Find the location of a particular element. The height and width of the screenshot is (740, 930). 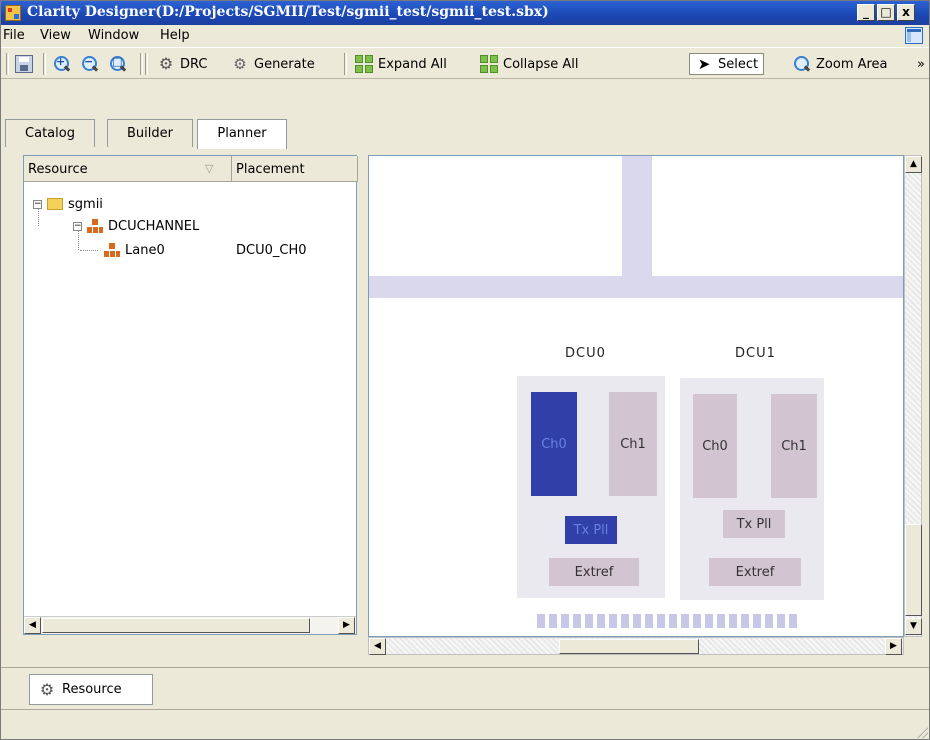

dcu1-block: Ch0 Ch1 Tx Pll Extref is located at coordinates (752, 489).